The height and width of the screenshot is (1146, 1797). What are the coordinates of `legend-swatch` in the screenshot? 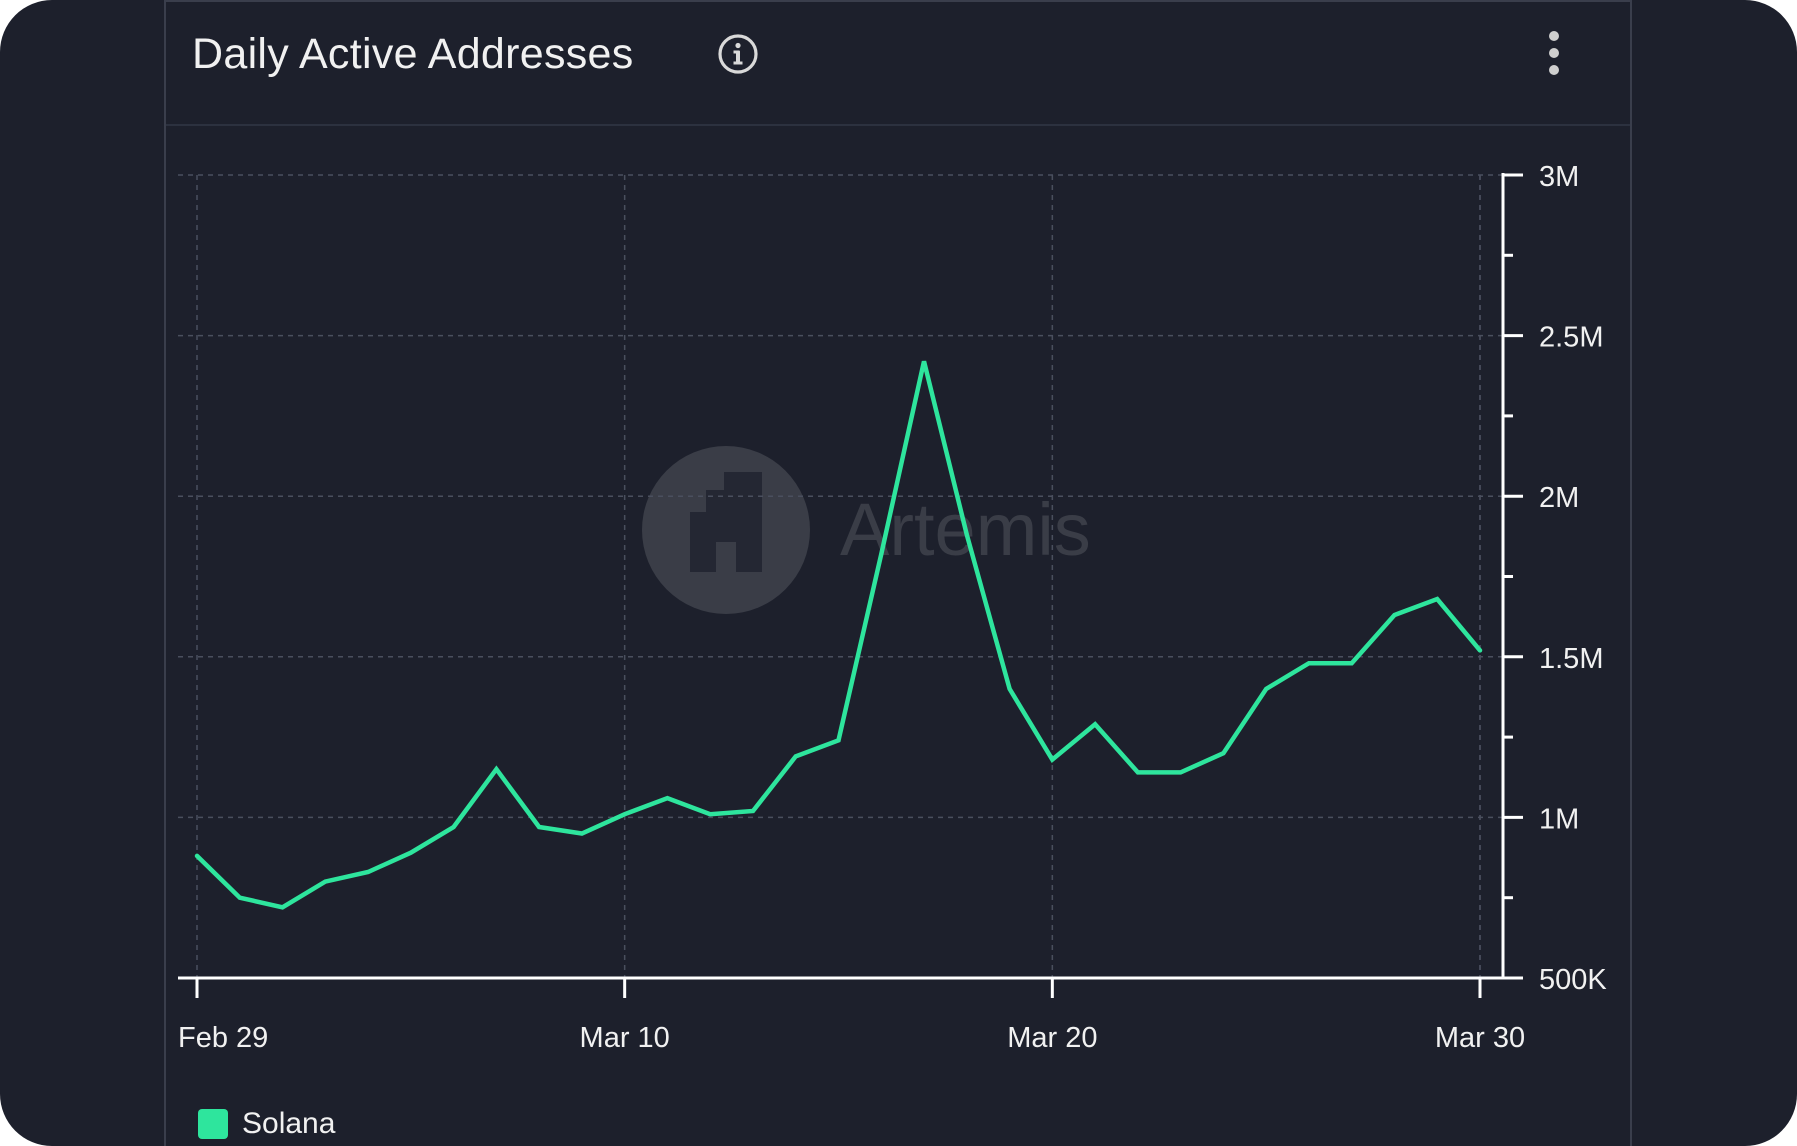 It's located at (213, 1124).